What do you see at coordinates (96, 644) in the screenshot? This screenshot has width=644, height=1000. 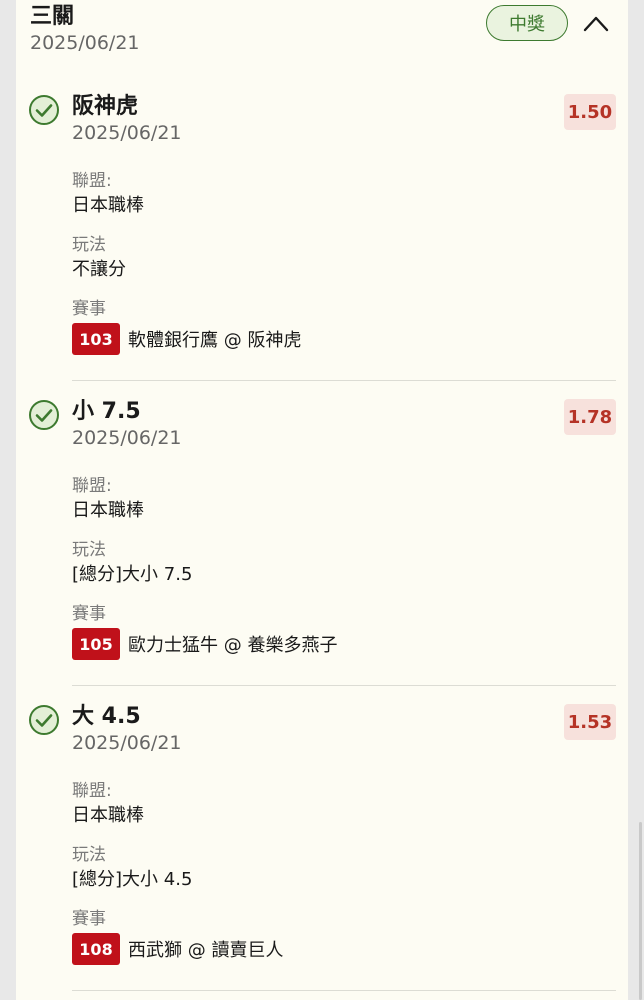 I see `match-id-badge: 105` at bounding box center [96, 644].